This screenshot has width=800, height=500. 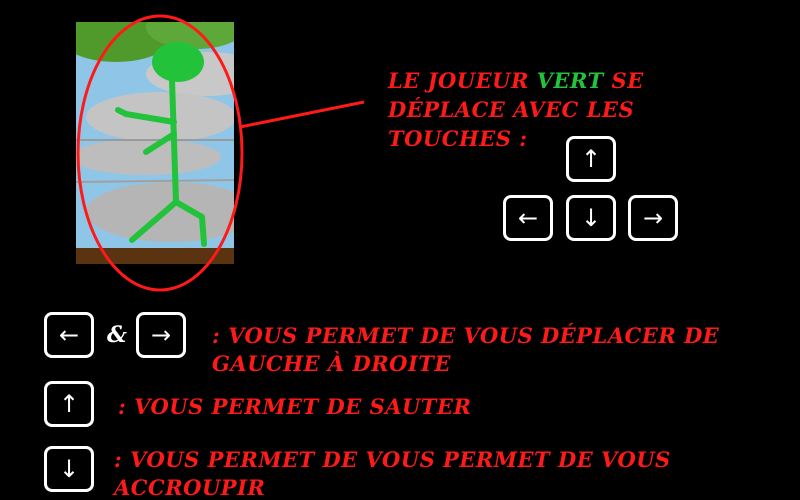 I want to click on key-up-arrow-icon: ↑, so click(x=591, y=159).